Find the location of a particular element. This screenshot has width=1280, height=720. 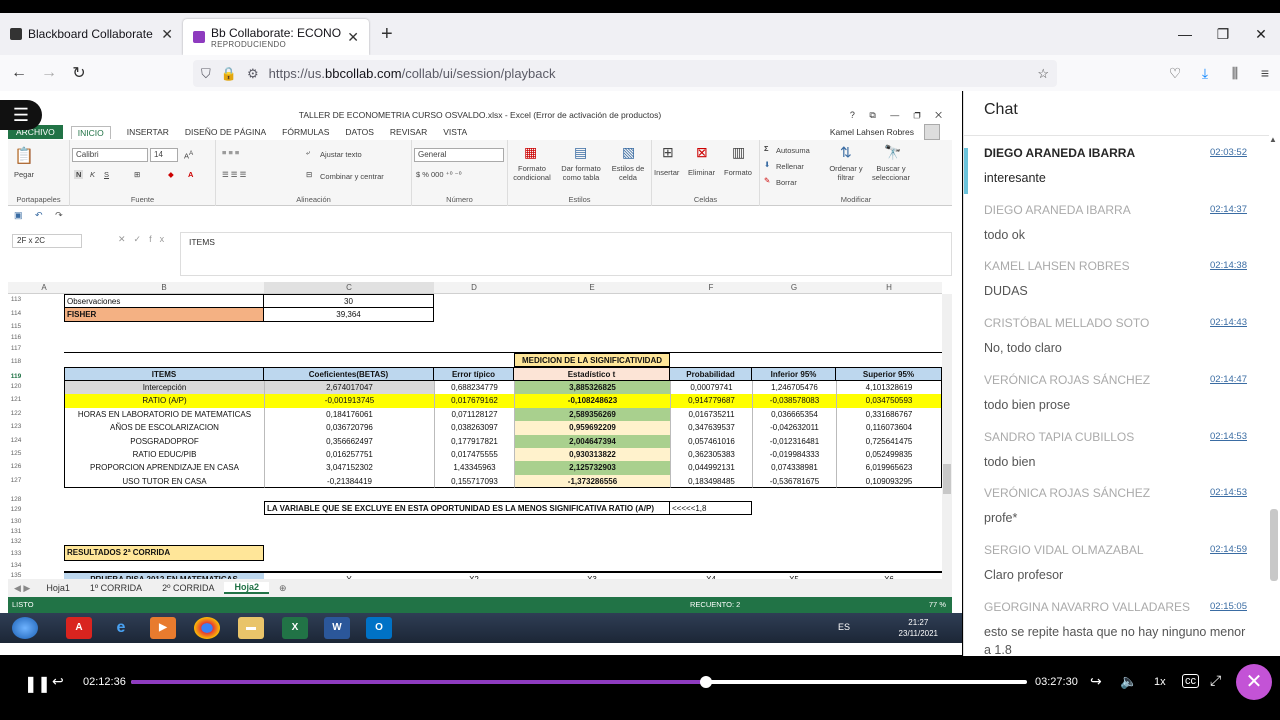

vertical-scrollbar is located at coordinates (947, 436).